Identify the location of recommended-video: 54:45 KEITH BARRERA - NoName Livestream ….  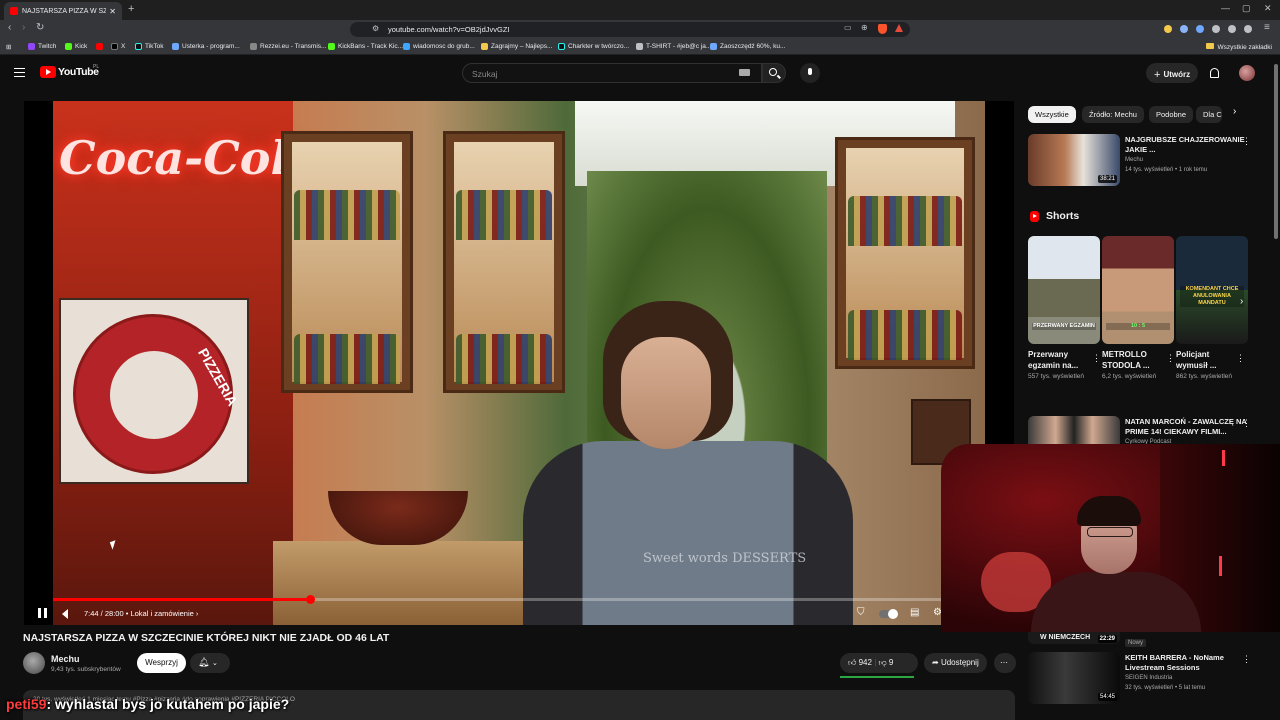
(1148, 679).